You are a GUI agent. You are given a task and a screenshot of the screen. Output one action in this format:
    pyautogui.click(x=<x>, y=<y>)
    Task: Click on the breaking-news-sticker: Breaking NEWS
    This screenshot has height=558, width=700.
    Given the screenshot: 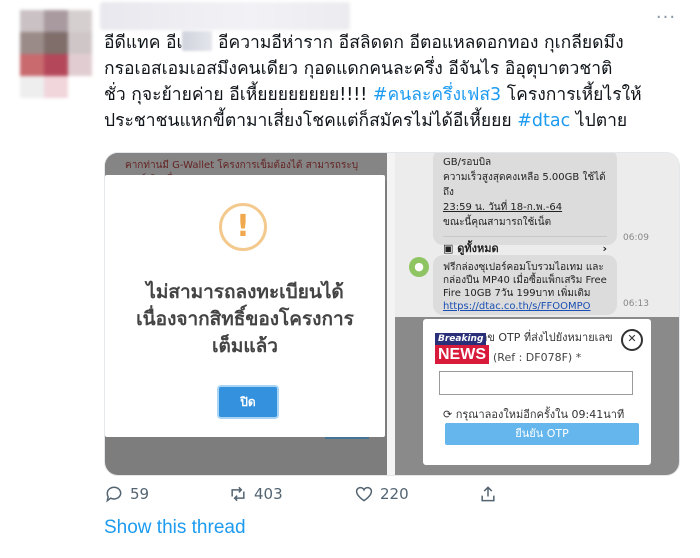 What is the action you would take?
    pyautogui.click(x=466, y=349)
    